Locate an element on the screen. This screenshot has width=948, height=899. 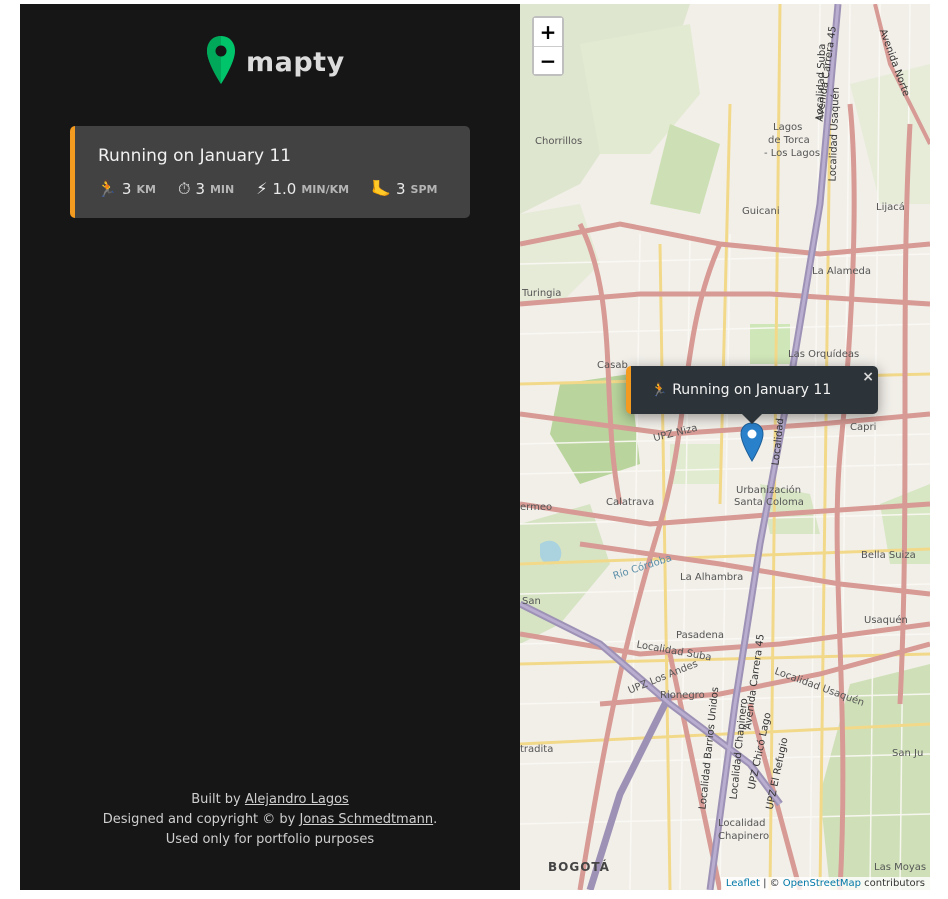
map-attribution: Leaflet | © OpenStreetMap contributors is located at coordinates (825, 883).